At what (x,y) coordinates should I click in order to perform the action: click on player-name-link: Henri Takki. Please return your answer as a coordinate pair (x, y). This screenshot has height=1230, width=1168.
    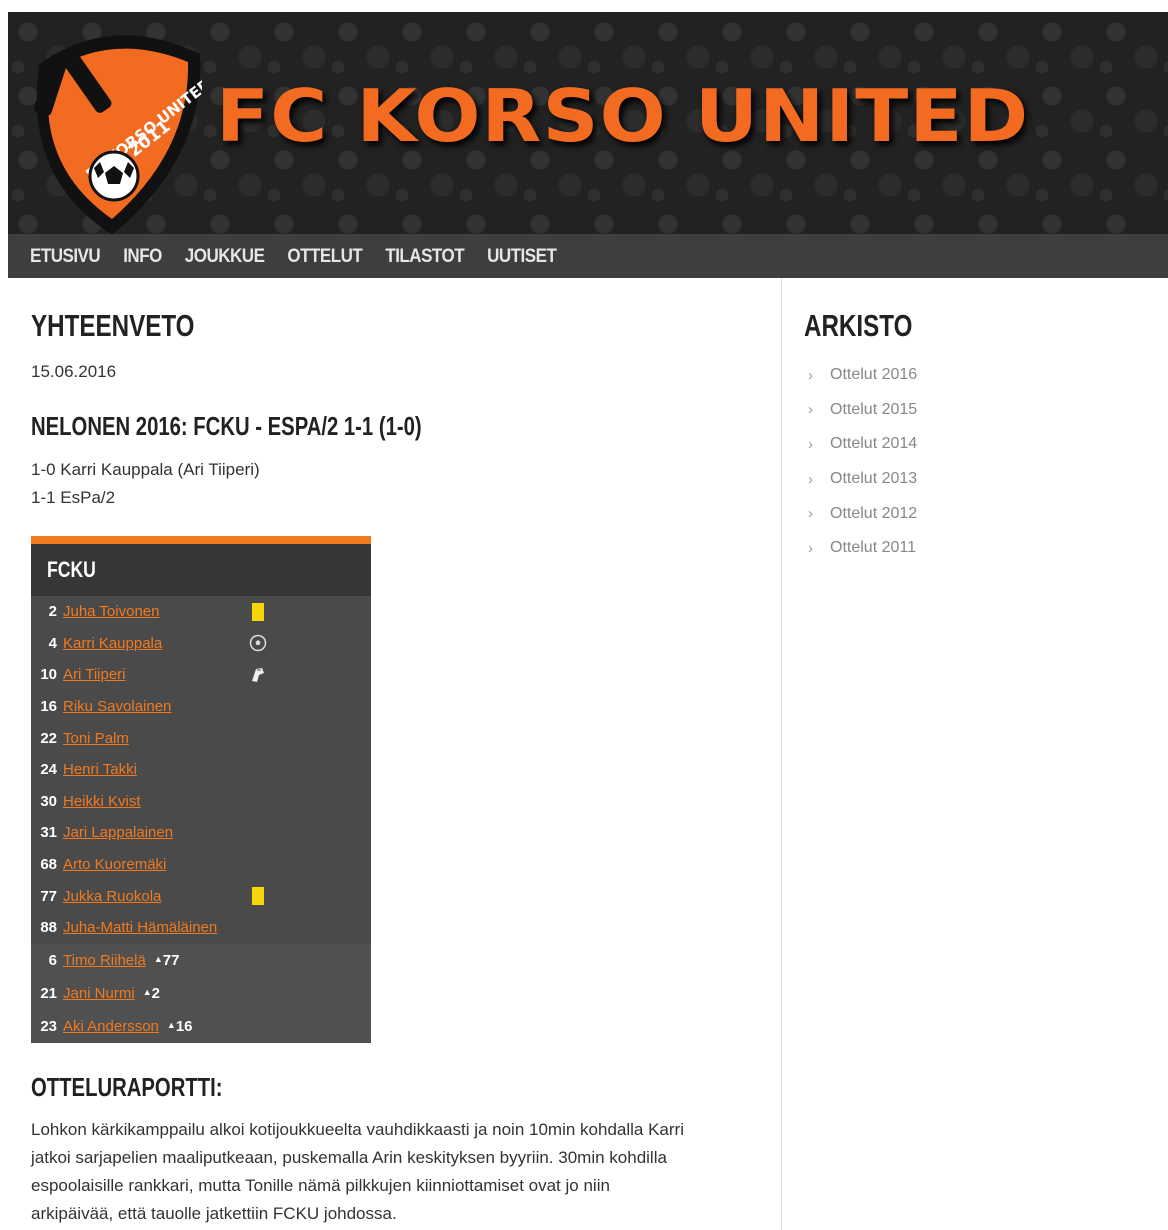
    Looking at the image, I should click on (153, 769).